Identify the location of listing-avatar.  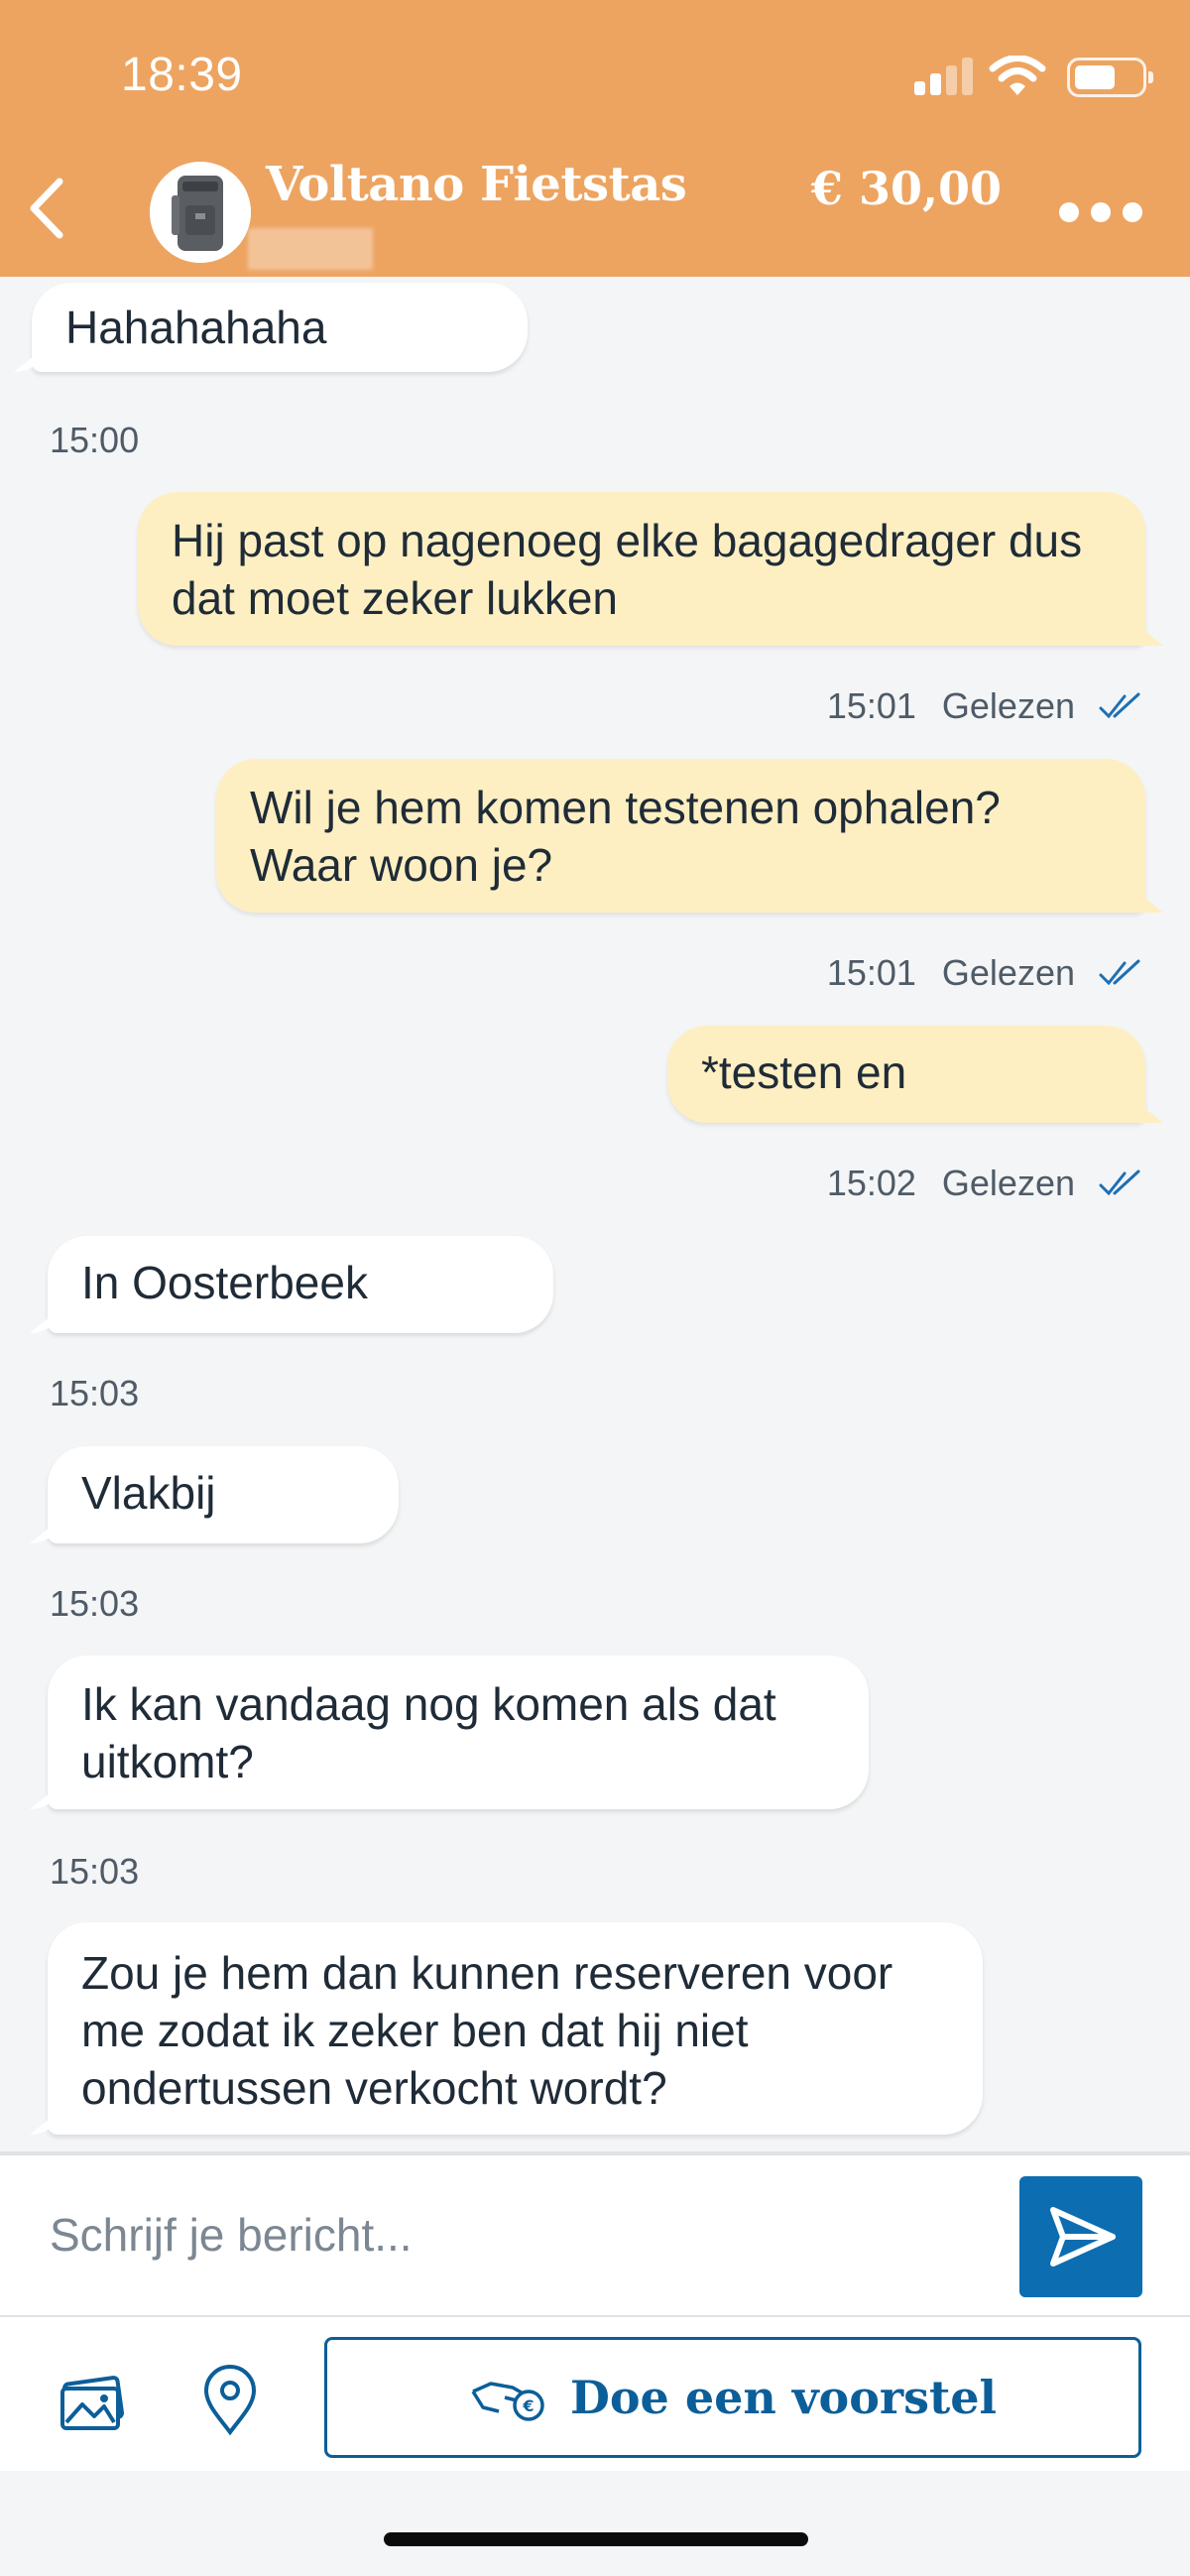
(200, 212).